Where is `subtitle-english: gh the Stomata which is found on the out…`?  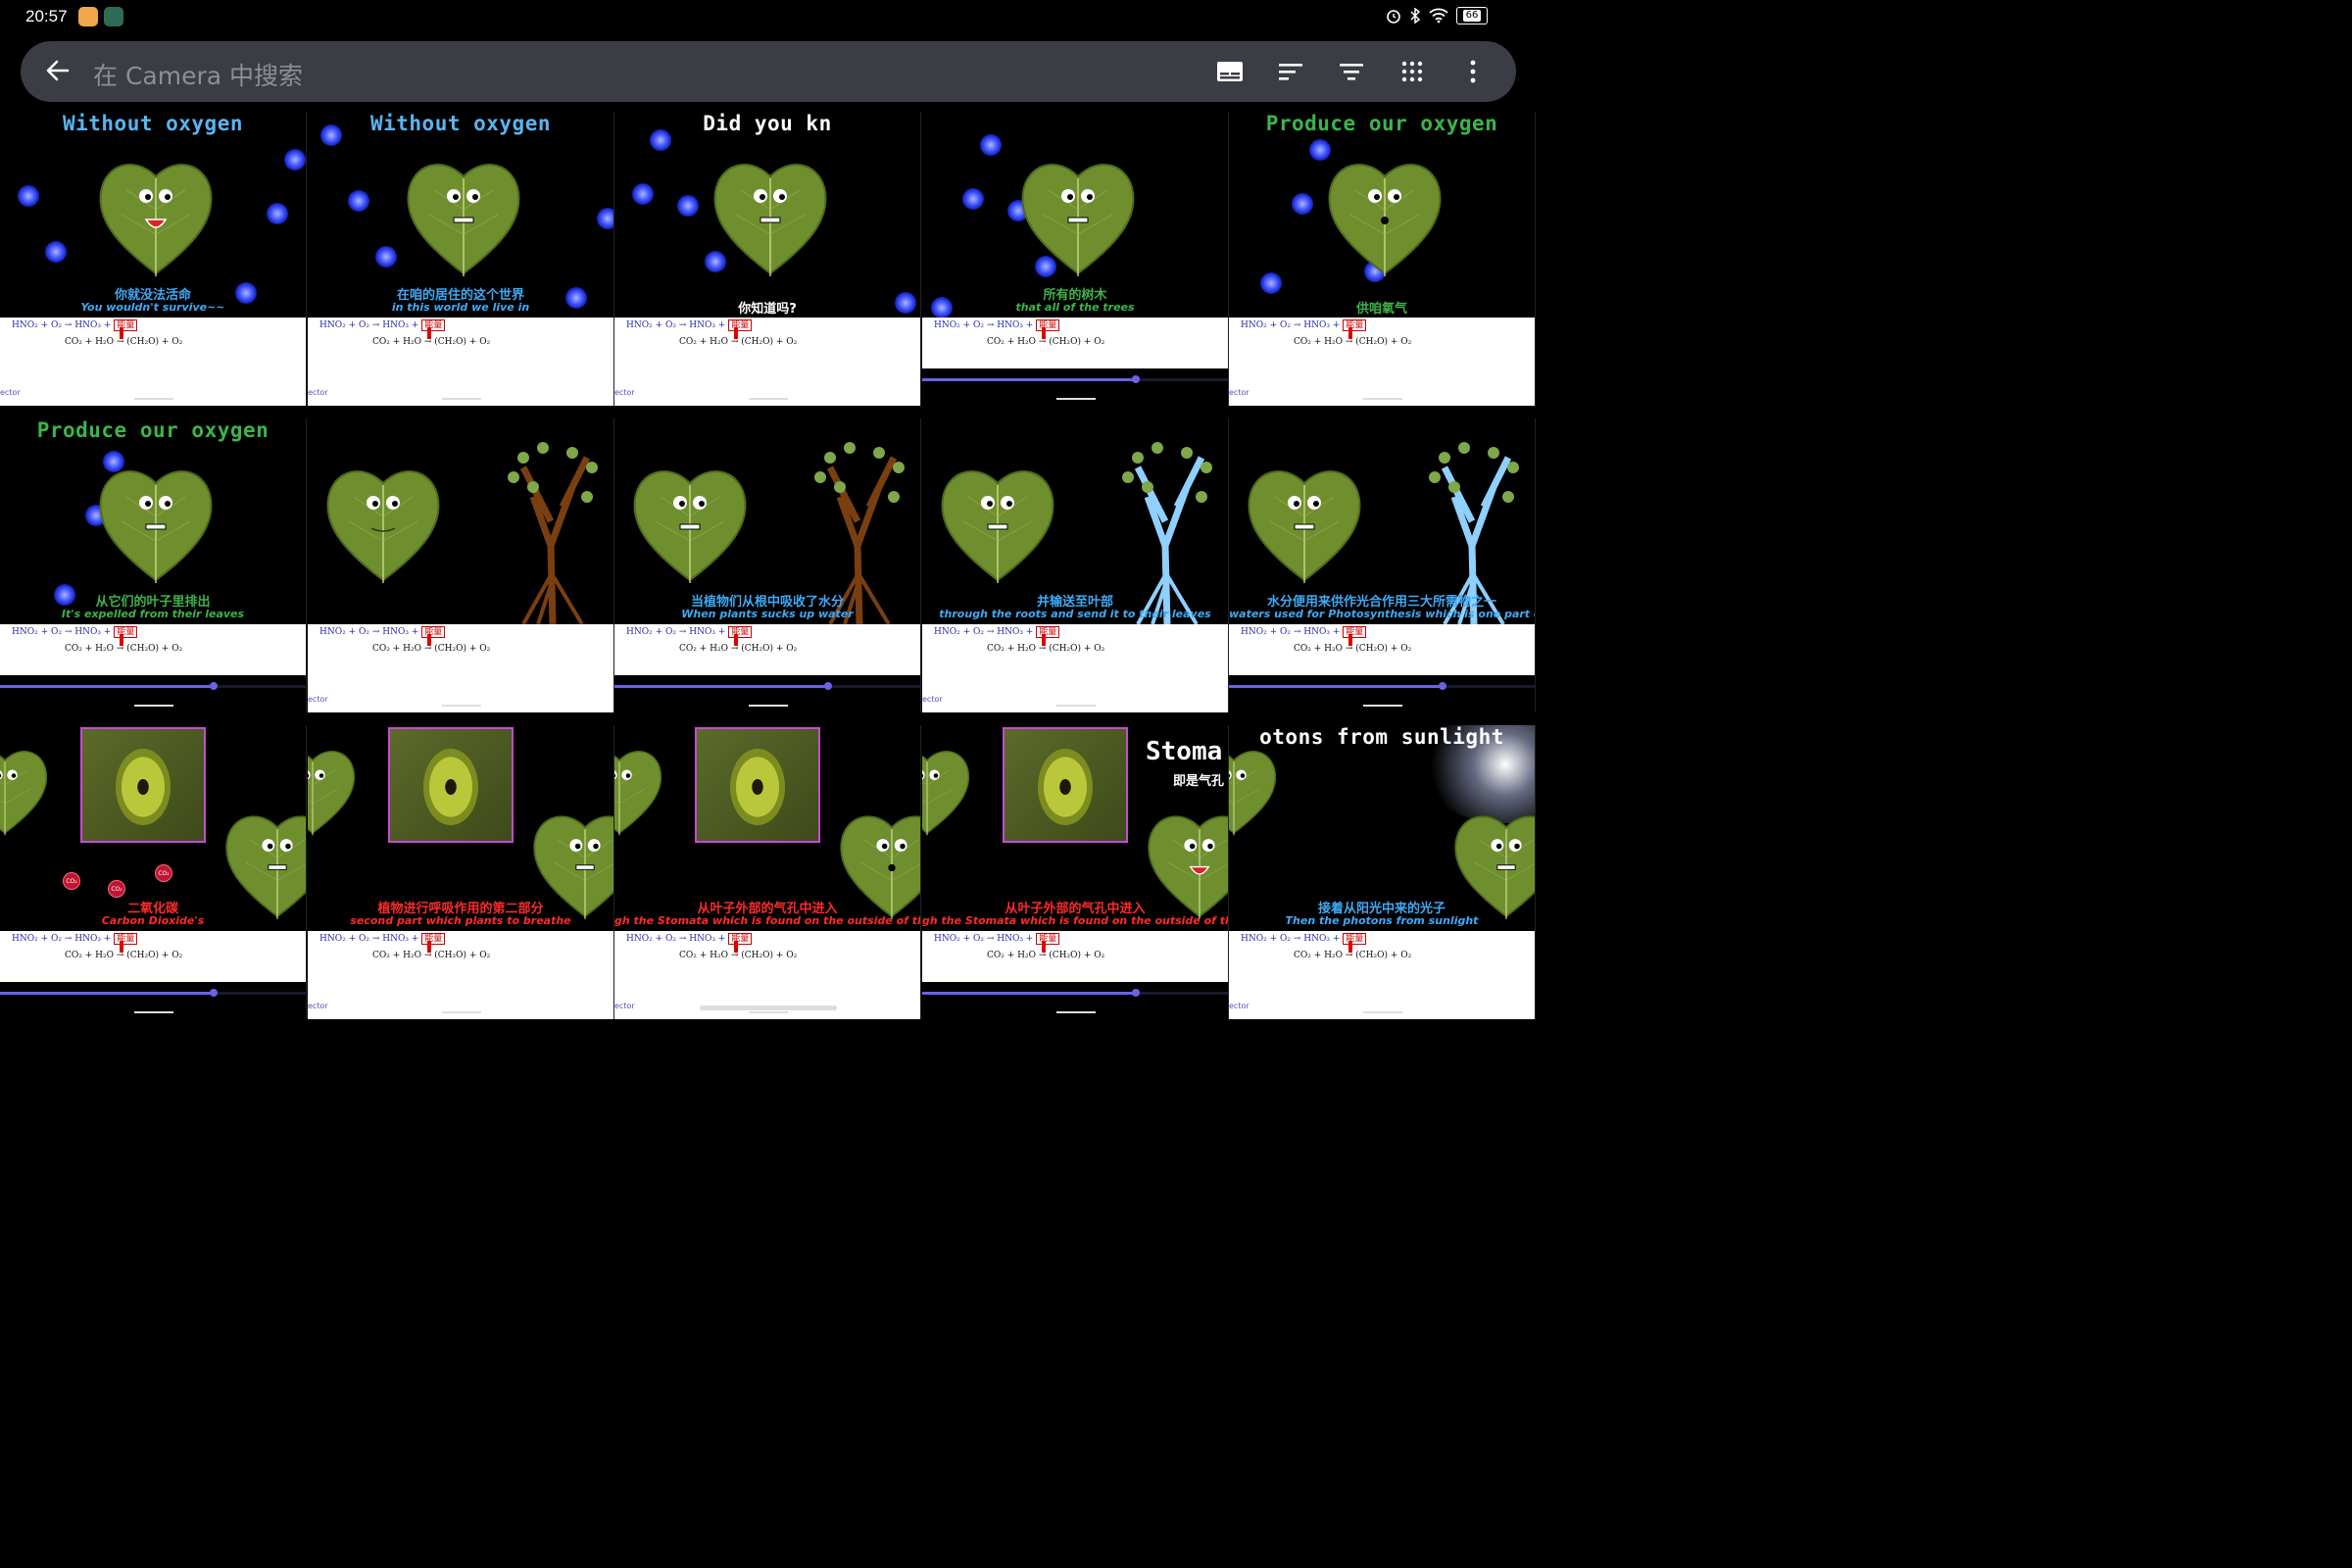 subtitle-english: gh the Stomata which is found on the out… is located at coordinates (767, 920).